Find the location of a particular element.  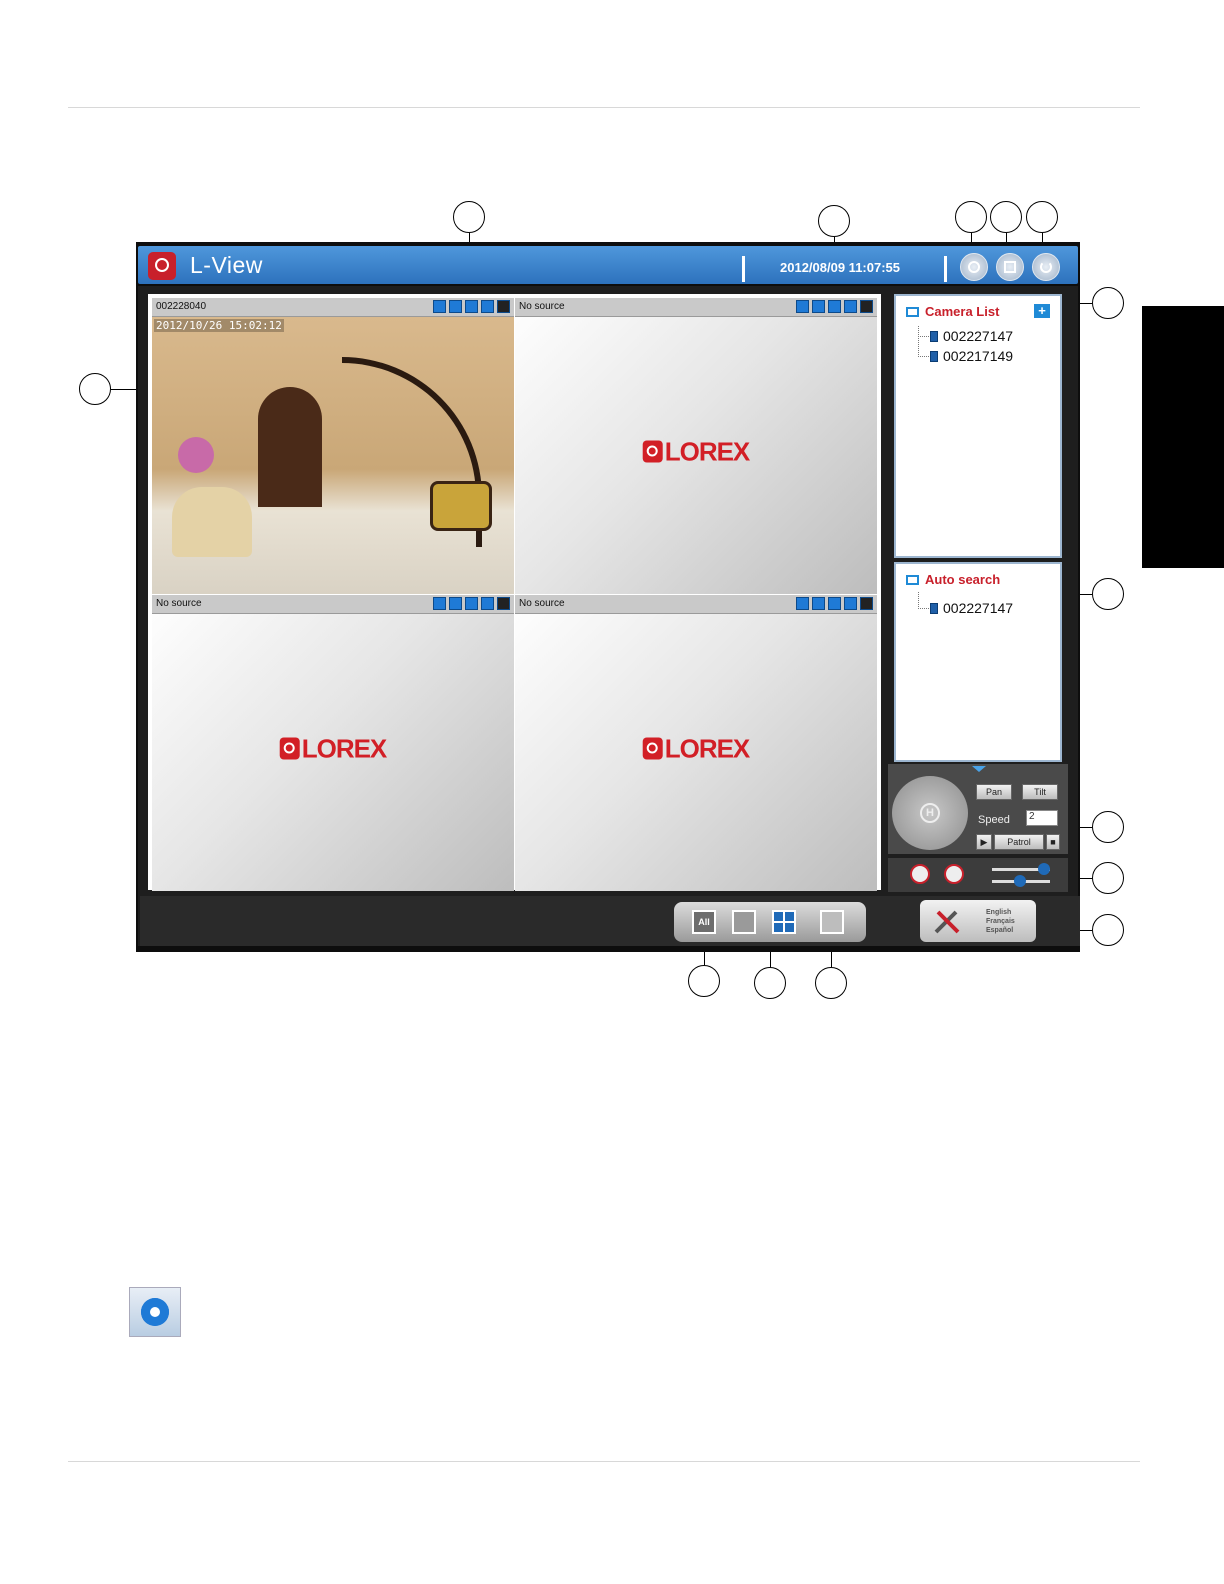

language-option: Español is located at coordinates (1000, 930).